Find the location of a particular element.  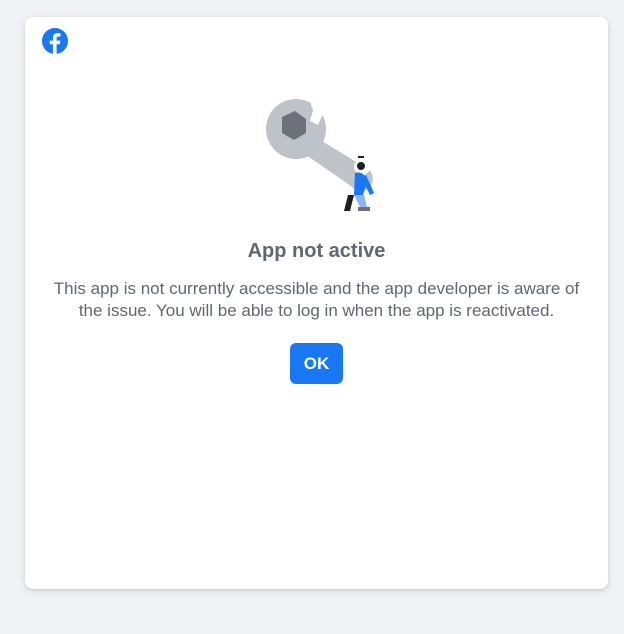

ok-button: OK is located at coordinates (316, 363).